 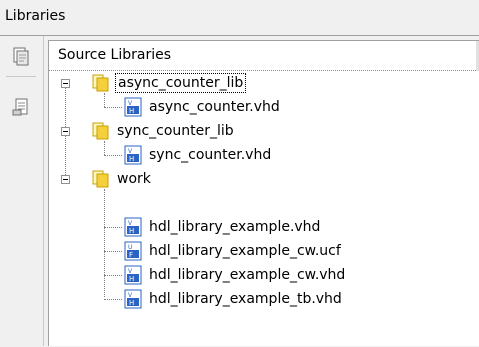 What do you see at coordinates (245, 251) in the screenshot?
I see `file-label: hdl_library_example_cw.ucf` at bounding box center [245, 251].